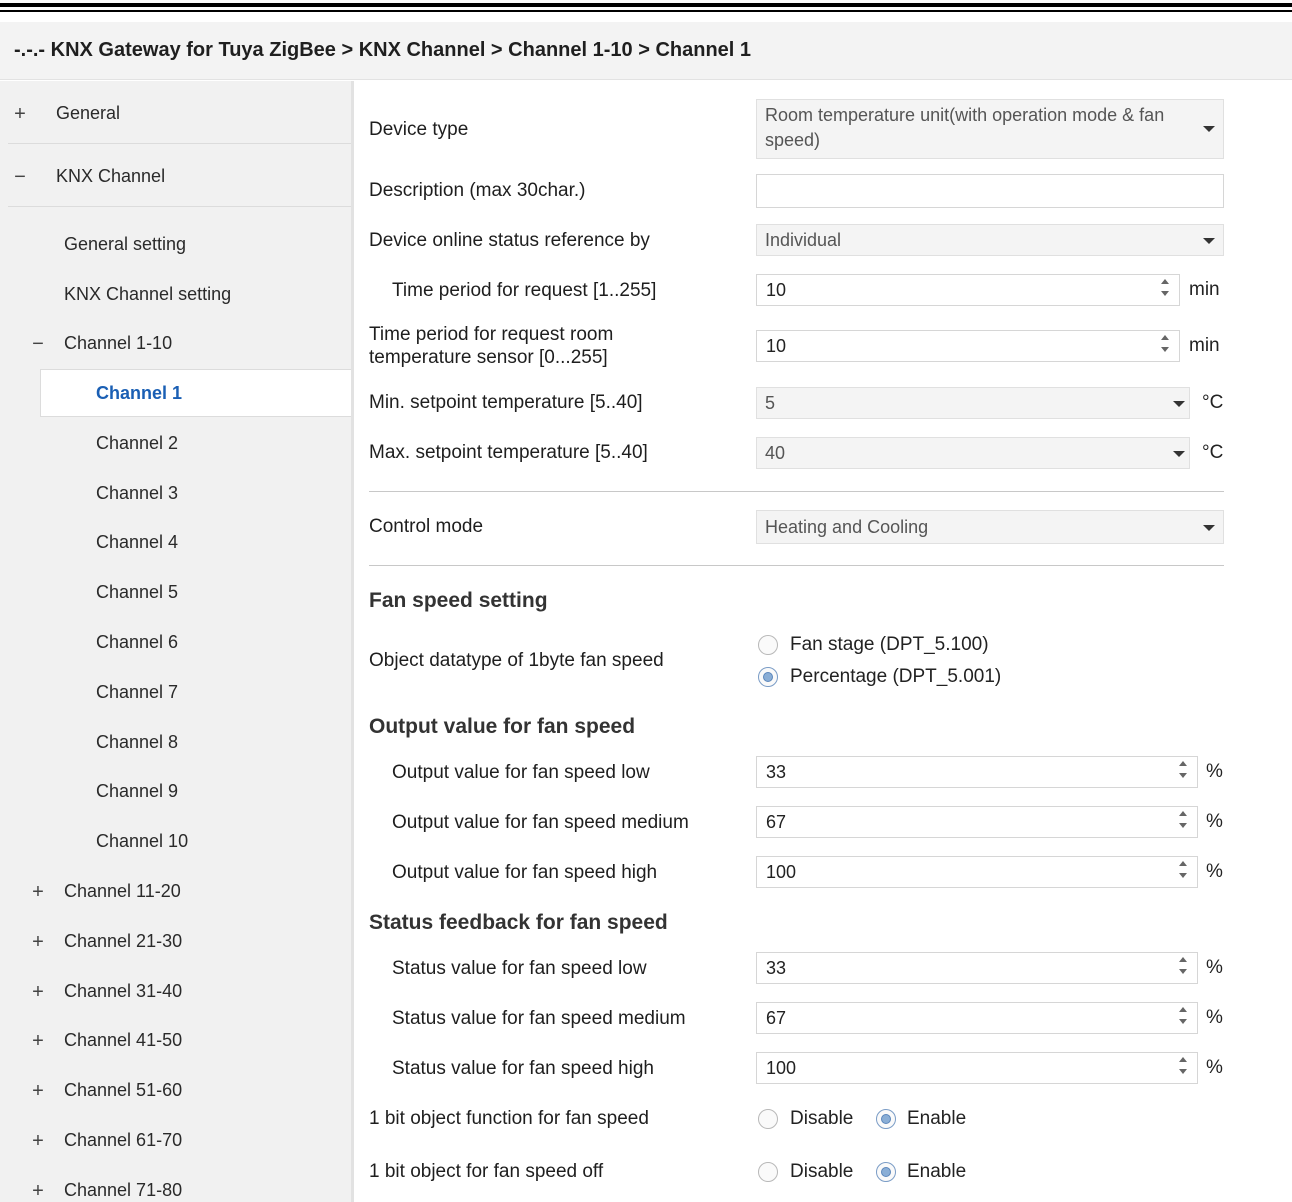 This screenshot has width=1292, height=1202. I want to click on device-type-label: Device type, so click(419, 129).